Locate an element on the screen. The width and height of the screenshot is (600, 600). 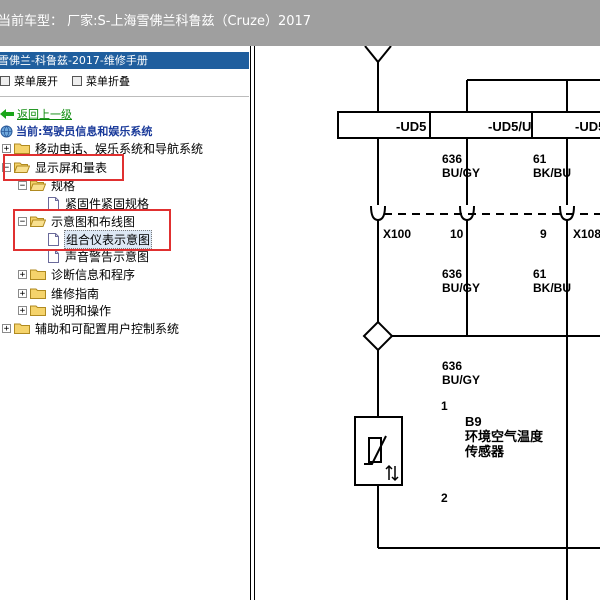
divider is located at coordinates (124, 96).